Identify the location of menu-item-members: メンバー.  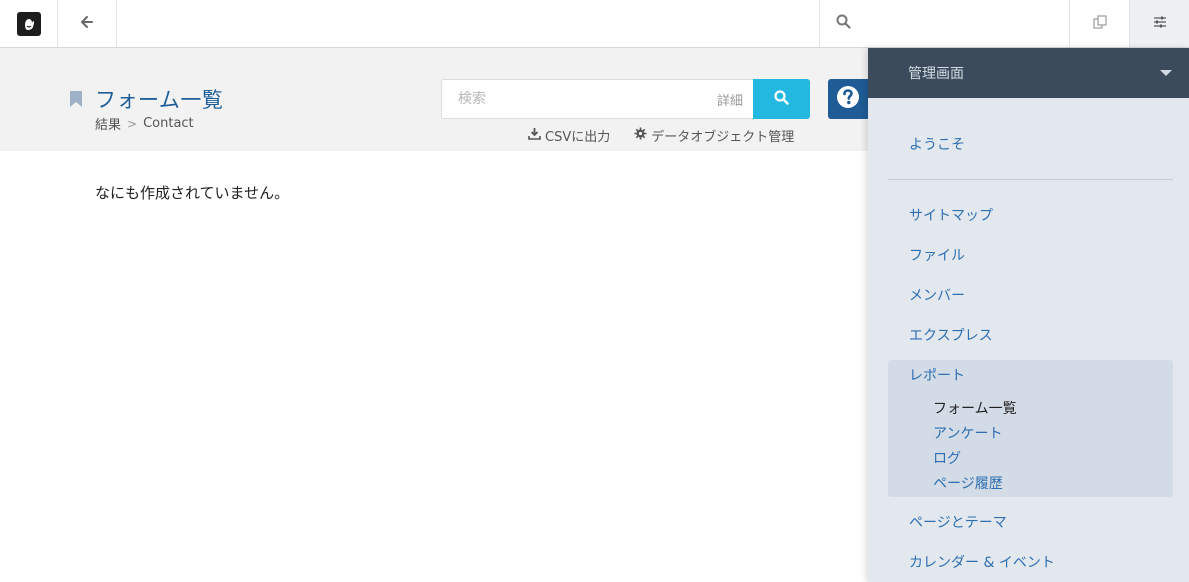
(937, 295).